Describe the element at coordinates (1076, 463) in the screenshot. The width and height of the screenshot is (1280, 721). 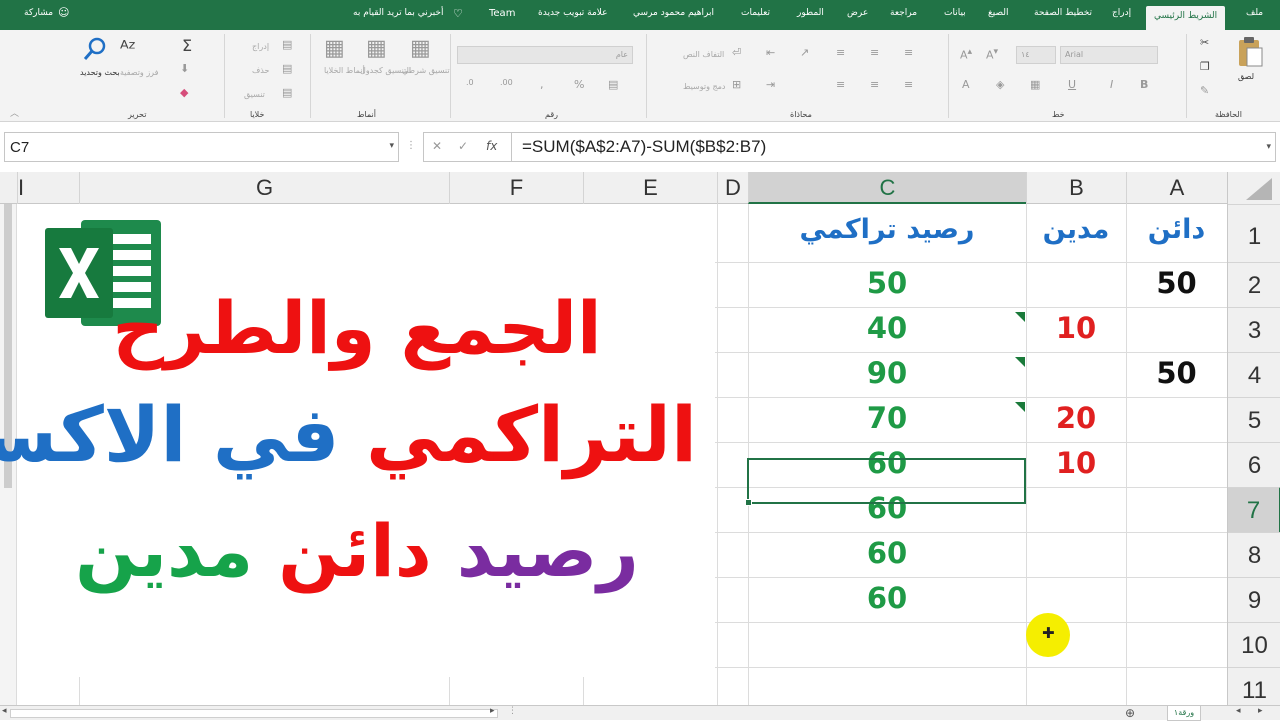
I see `cell-b6: 10` at that location.